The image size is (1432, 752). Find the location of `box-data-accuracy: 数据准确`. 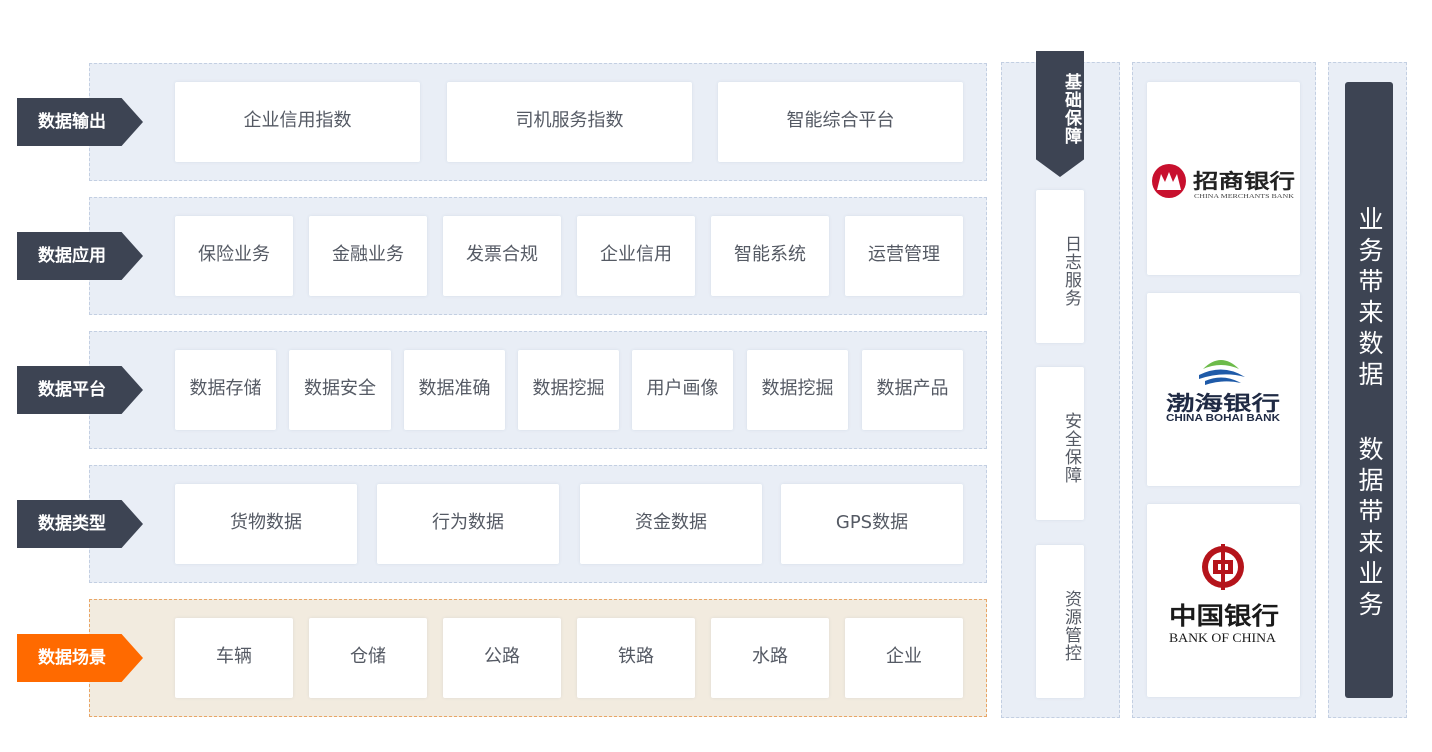

box-data-accuracy: 数据准确 is located at coordinates (454, 390).